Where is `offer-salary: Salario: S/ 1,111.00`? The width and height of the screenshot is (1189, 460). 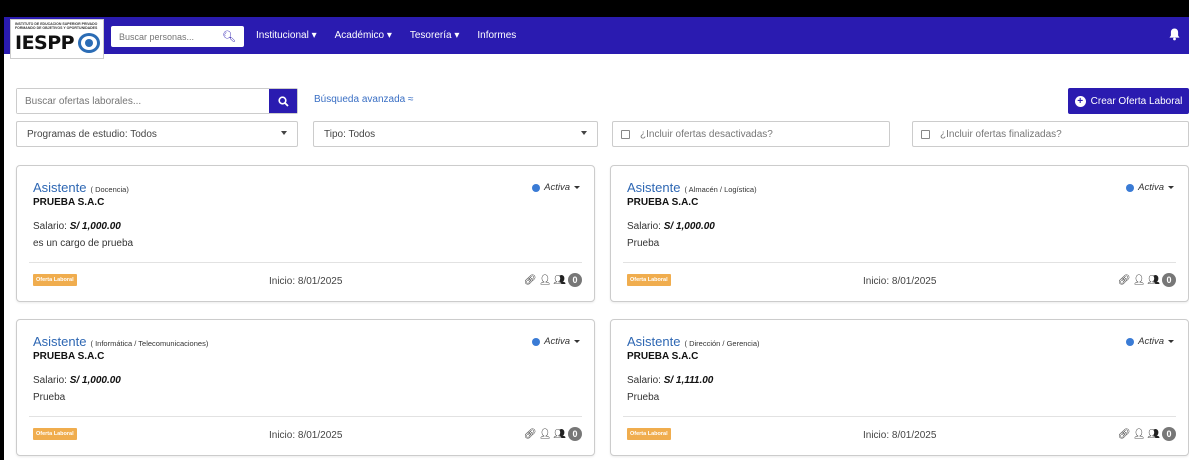
offer-salary: Salario: S/ 1,111.00 is located at coordinates (670, 380).